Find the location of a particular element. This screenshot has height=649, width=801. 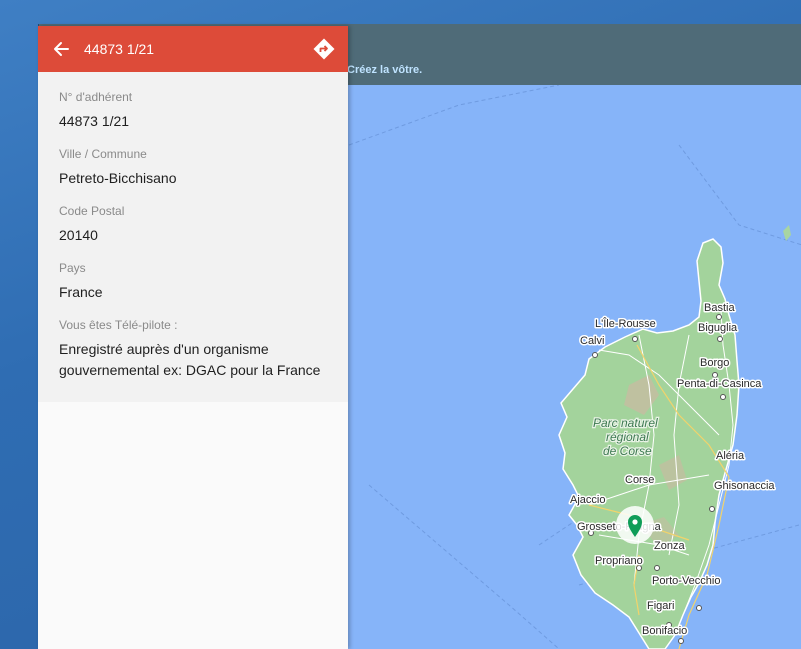

label-corse: Corse is located at coordinates (639, 480).